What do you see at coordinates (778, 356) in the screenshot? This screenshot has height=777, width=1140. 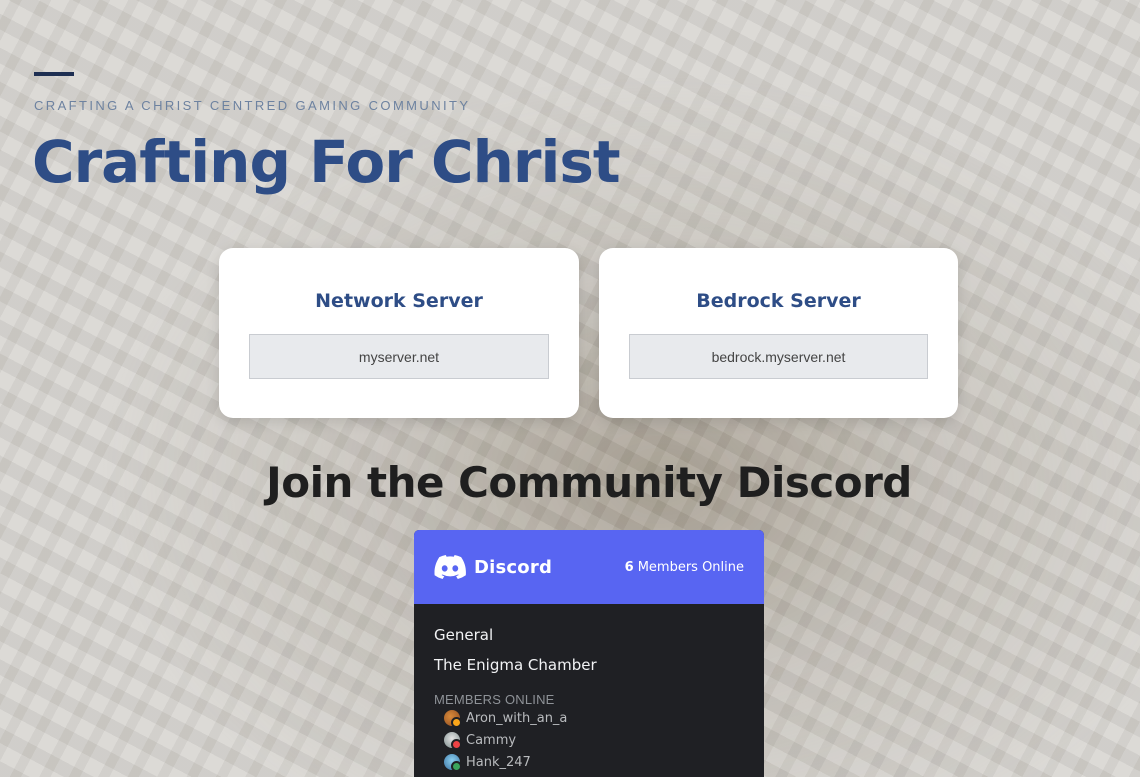 I see `bedrock-server-address: bedrock.myserver.net` at bounding box center [778, 356].